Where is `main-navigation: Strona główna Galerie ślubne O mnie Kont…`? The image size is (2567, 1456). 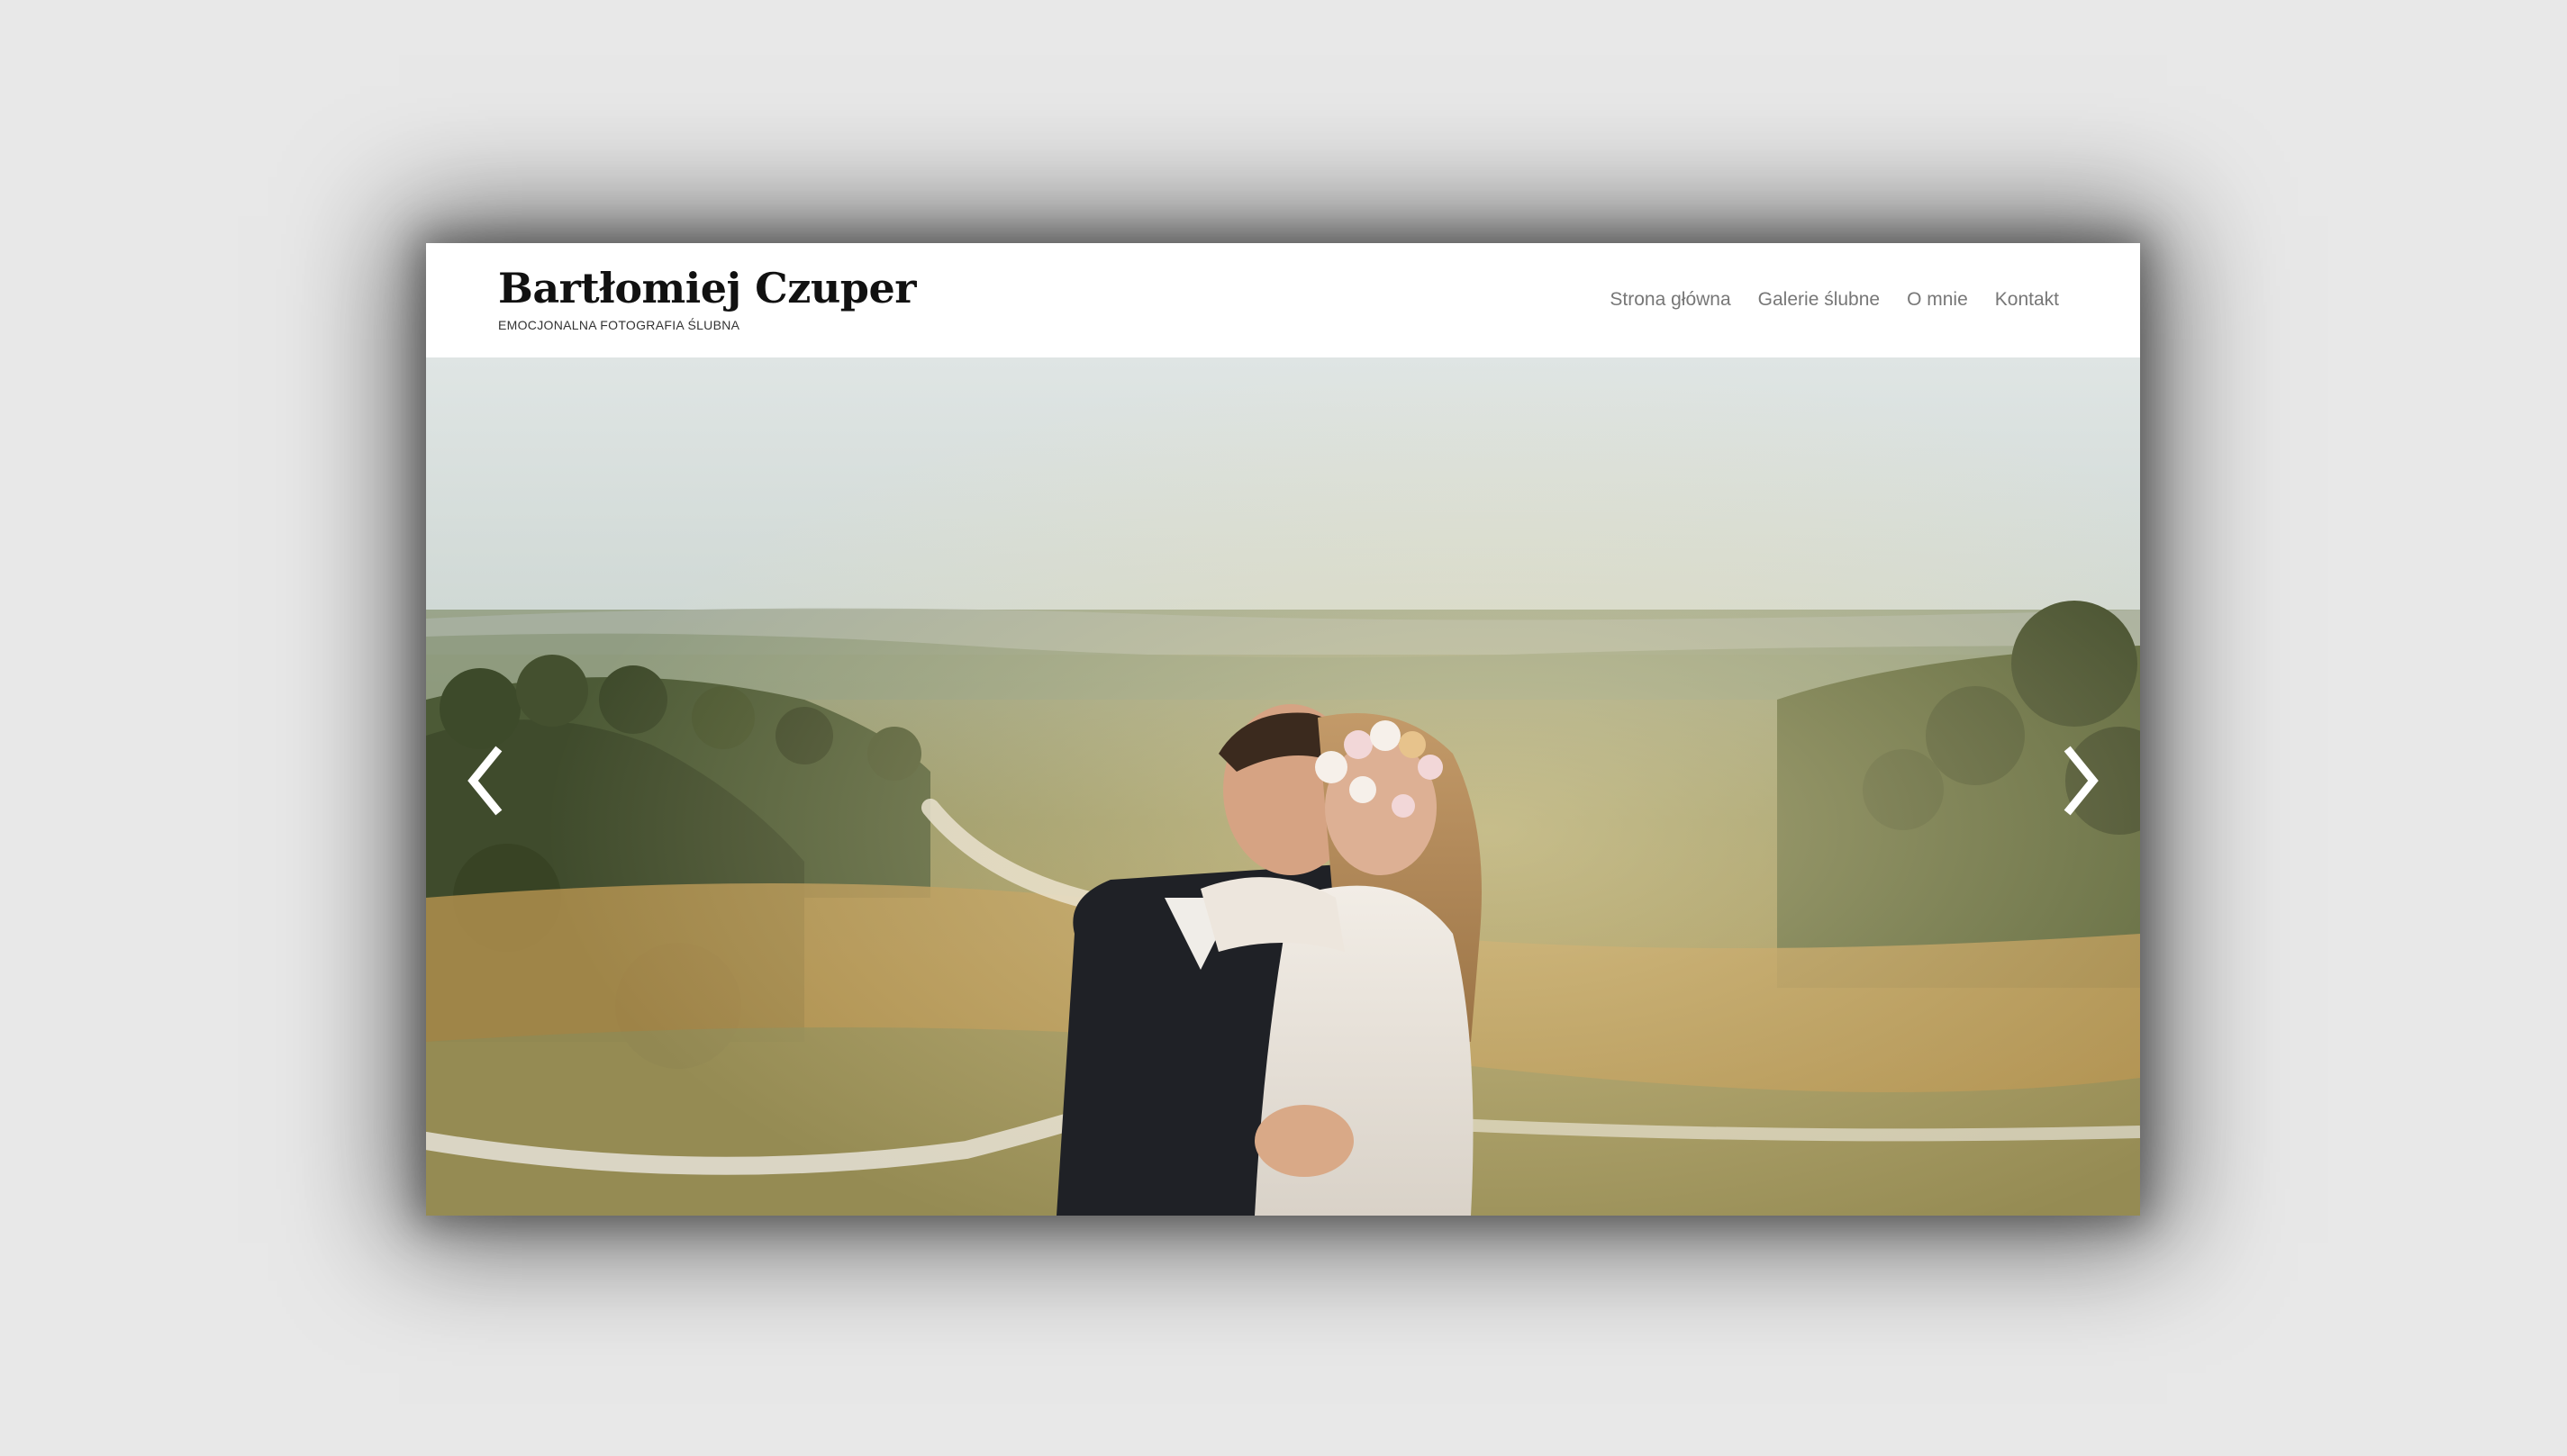
main-navigation: Strona główna Galerie ślubne O mnie Kont… is located at coordinates (1834, 299).